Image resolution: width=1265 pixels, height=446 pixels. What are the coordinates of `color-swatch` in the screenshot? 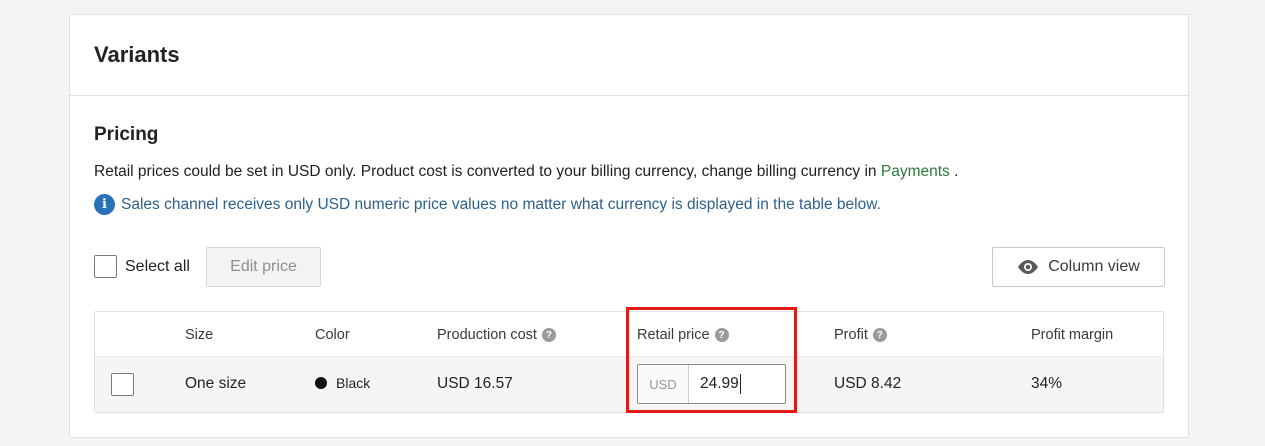 It's located at (321, 383).